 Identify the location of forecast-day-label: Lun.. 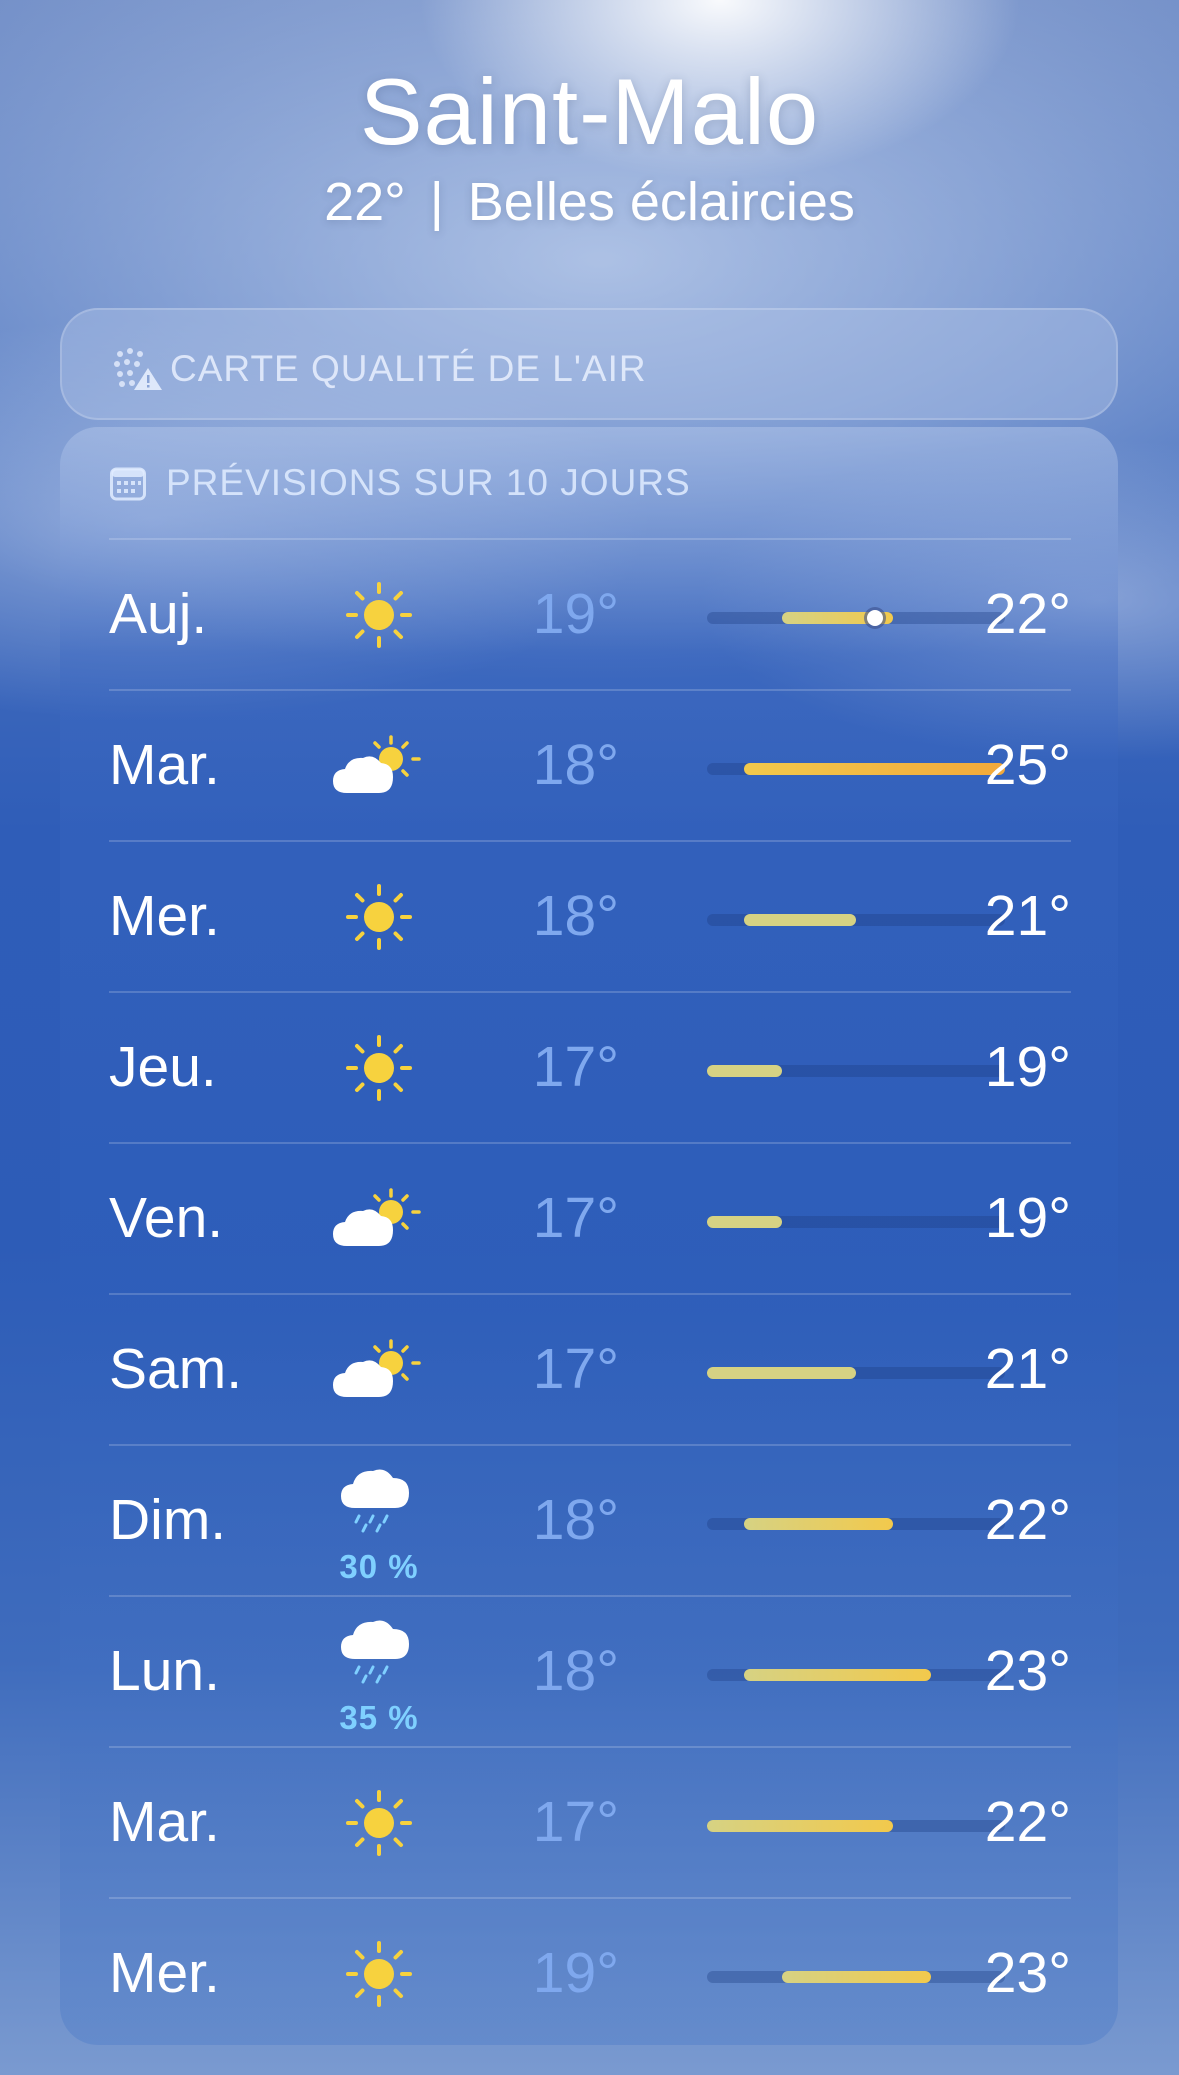
(164, 1671).